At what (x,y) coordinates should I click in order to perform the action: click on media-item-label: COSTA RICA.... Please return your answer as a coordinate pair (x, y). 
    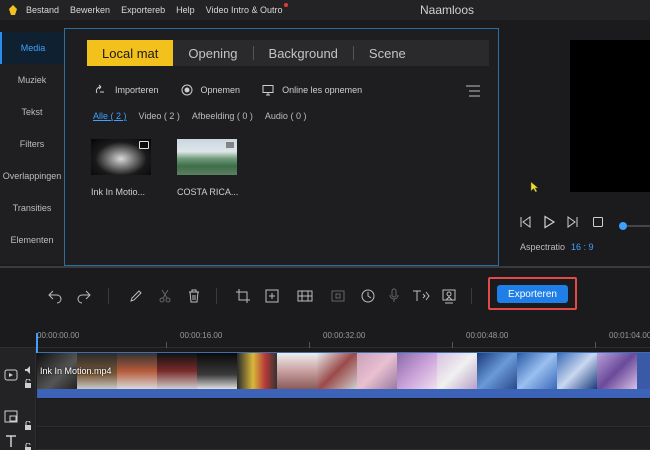
    Looking at the image, I should click on (208, 192).